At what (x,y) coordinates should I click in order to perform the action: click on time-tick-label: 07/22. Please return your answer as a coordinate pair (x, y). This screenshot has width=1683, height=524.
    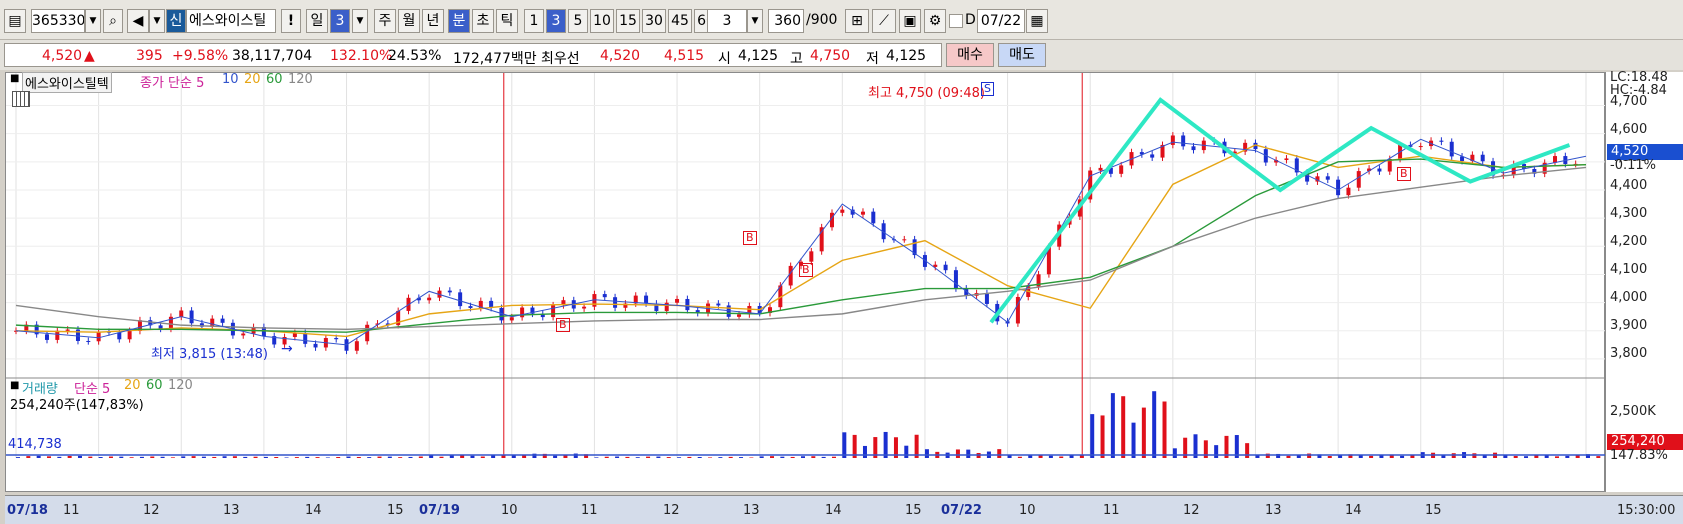
    Looking at the image, I should click on (961, 510).